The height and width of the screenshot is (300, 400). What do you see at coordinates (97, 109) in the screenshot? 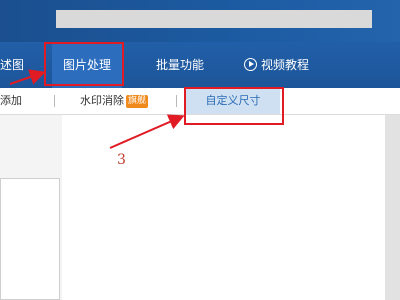
I see `annotation-arrows` at bounding box center [97, 109].